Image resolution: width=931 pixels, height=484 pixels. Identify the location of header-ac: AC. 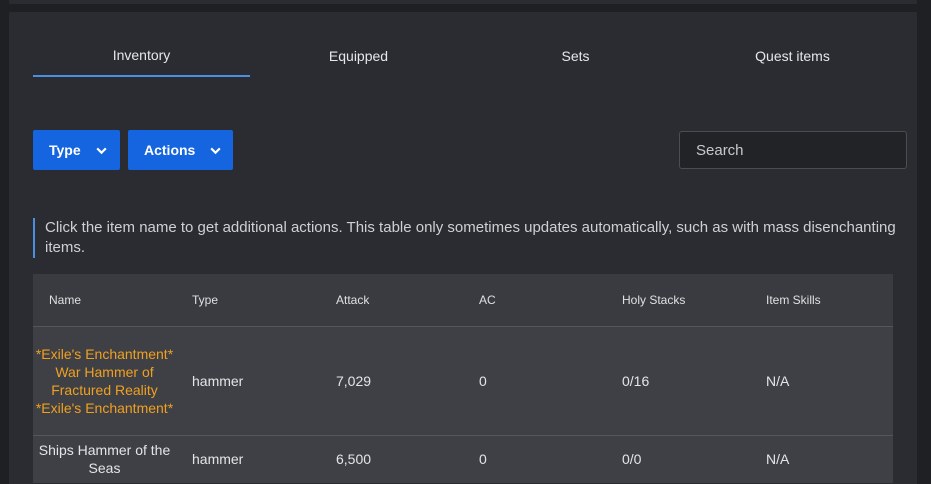
(534, 300).